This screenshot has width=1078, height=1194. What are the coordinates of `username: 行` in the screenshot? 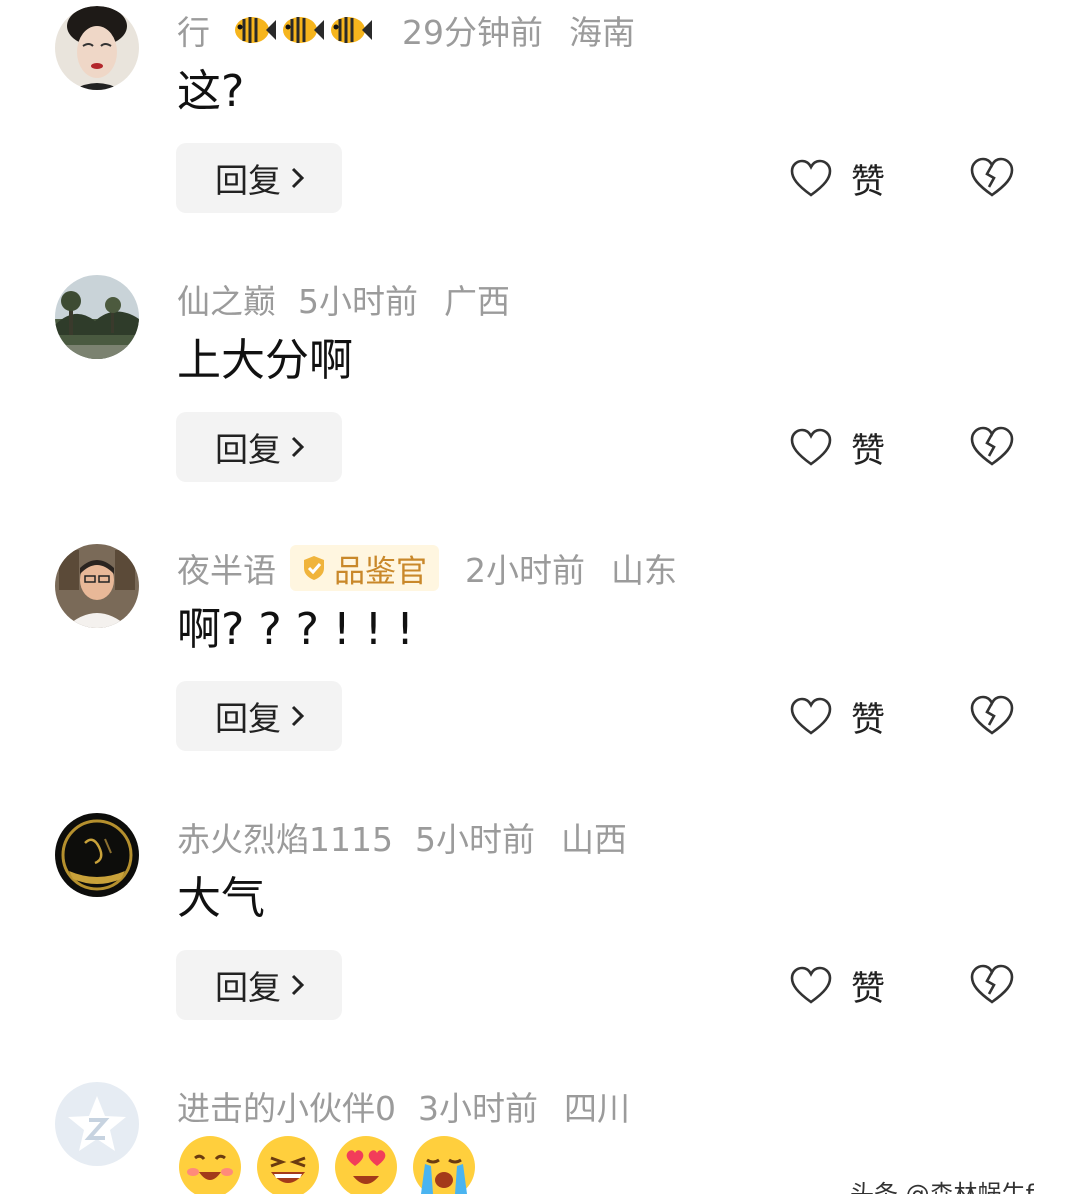 It's located at (193, 30).